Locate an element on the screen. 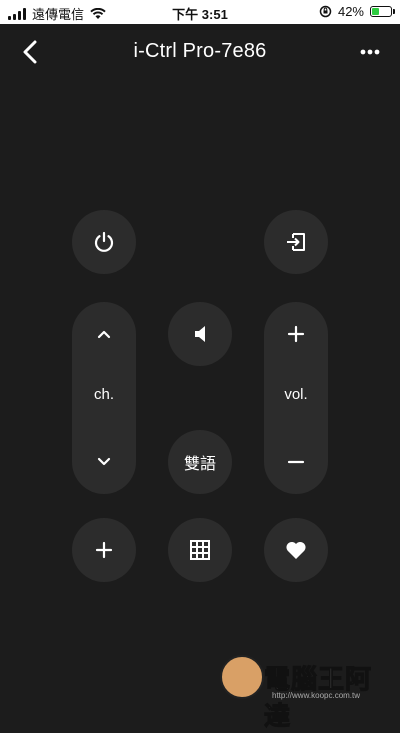 The width and height of the screenshot is (400, 733). channel-control: ch. is located at coordinates (104, 398).